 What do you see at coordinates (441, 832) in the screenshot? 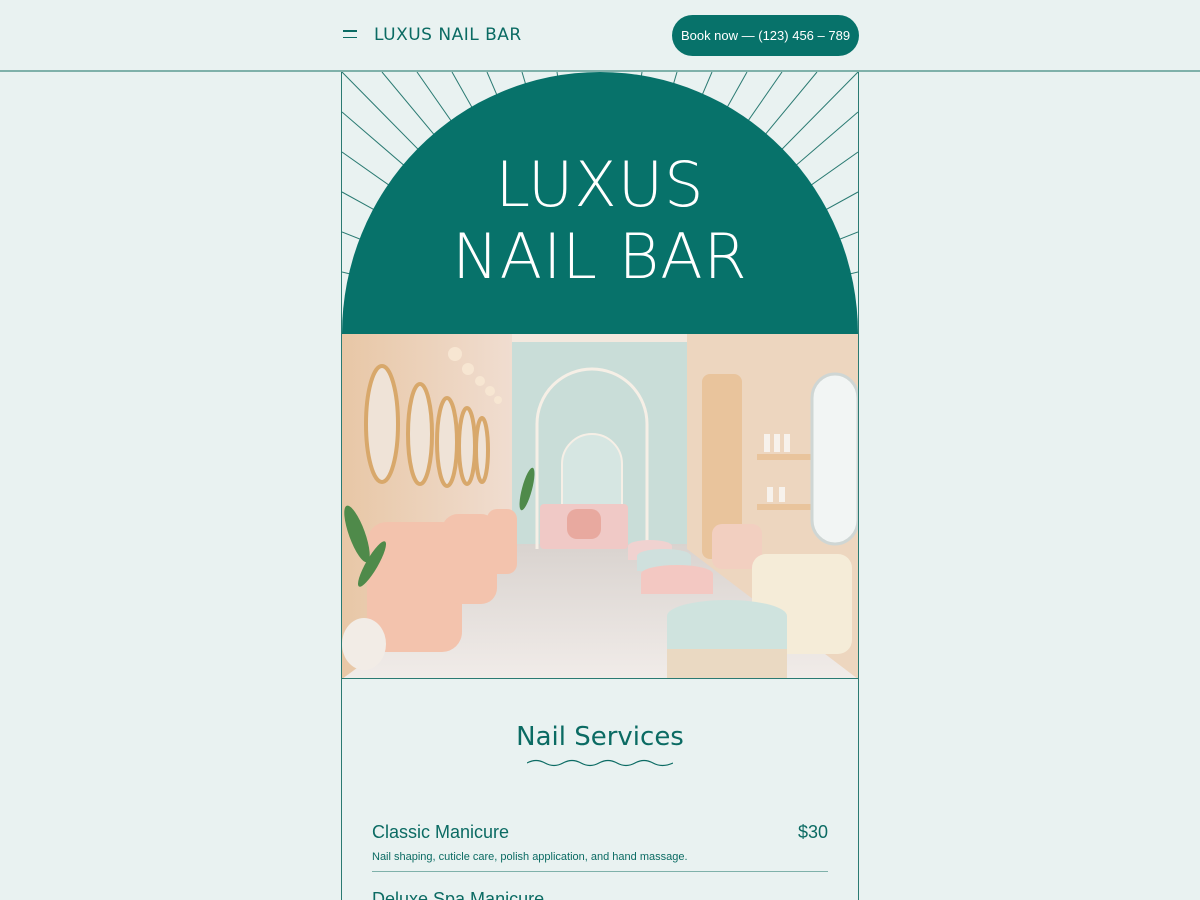
I see `service-name: Classic Manicure` at bounding box center [441, 832].